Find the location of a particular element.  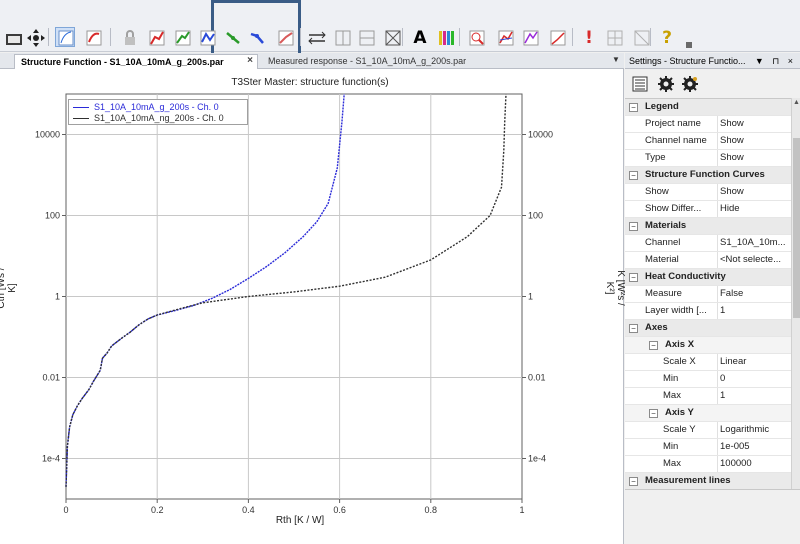

red-curve-icon is located at coordinates (156, 37).